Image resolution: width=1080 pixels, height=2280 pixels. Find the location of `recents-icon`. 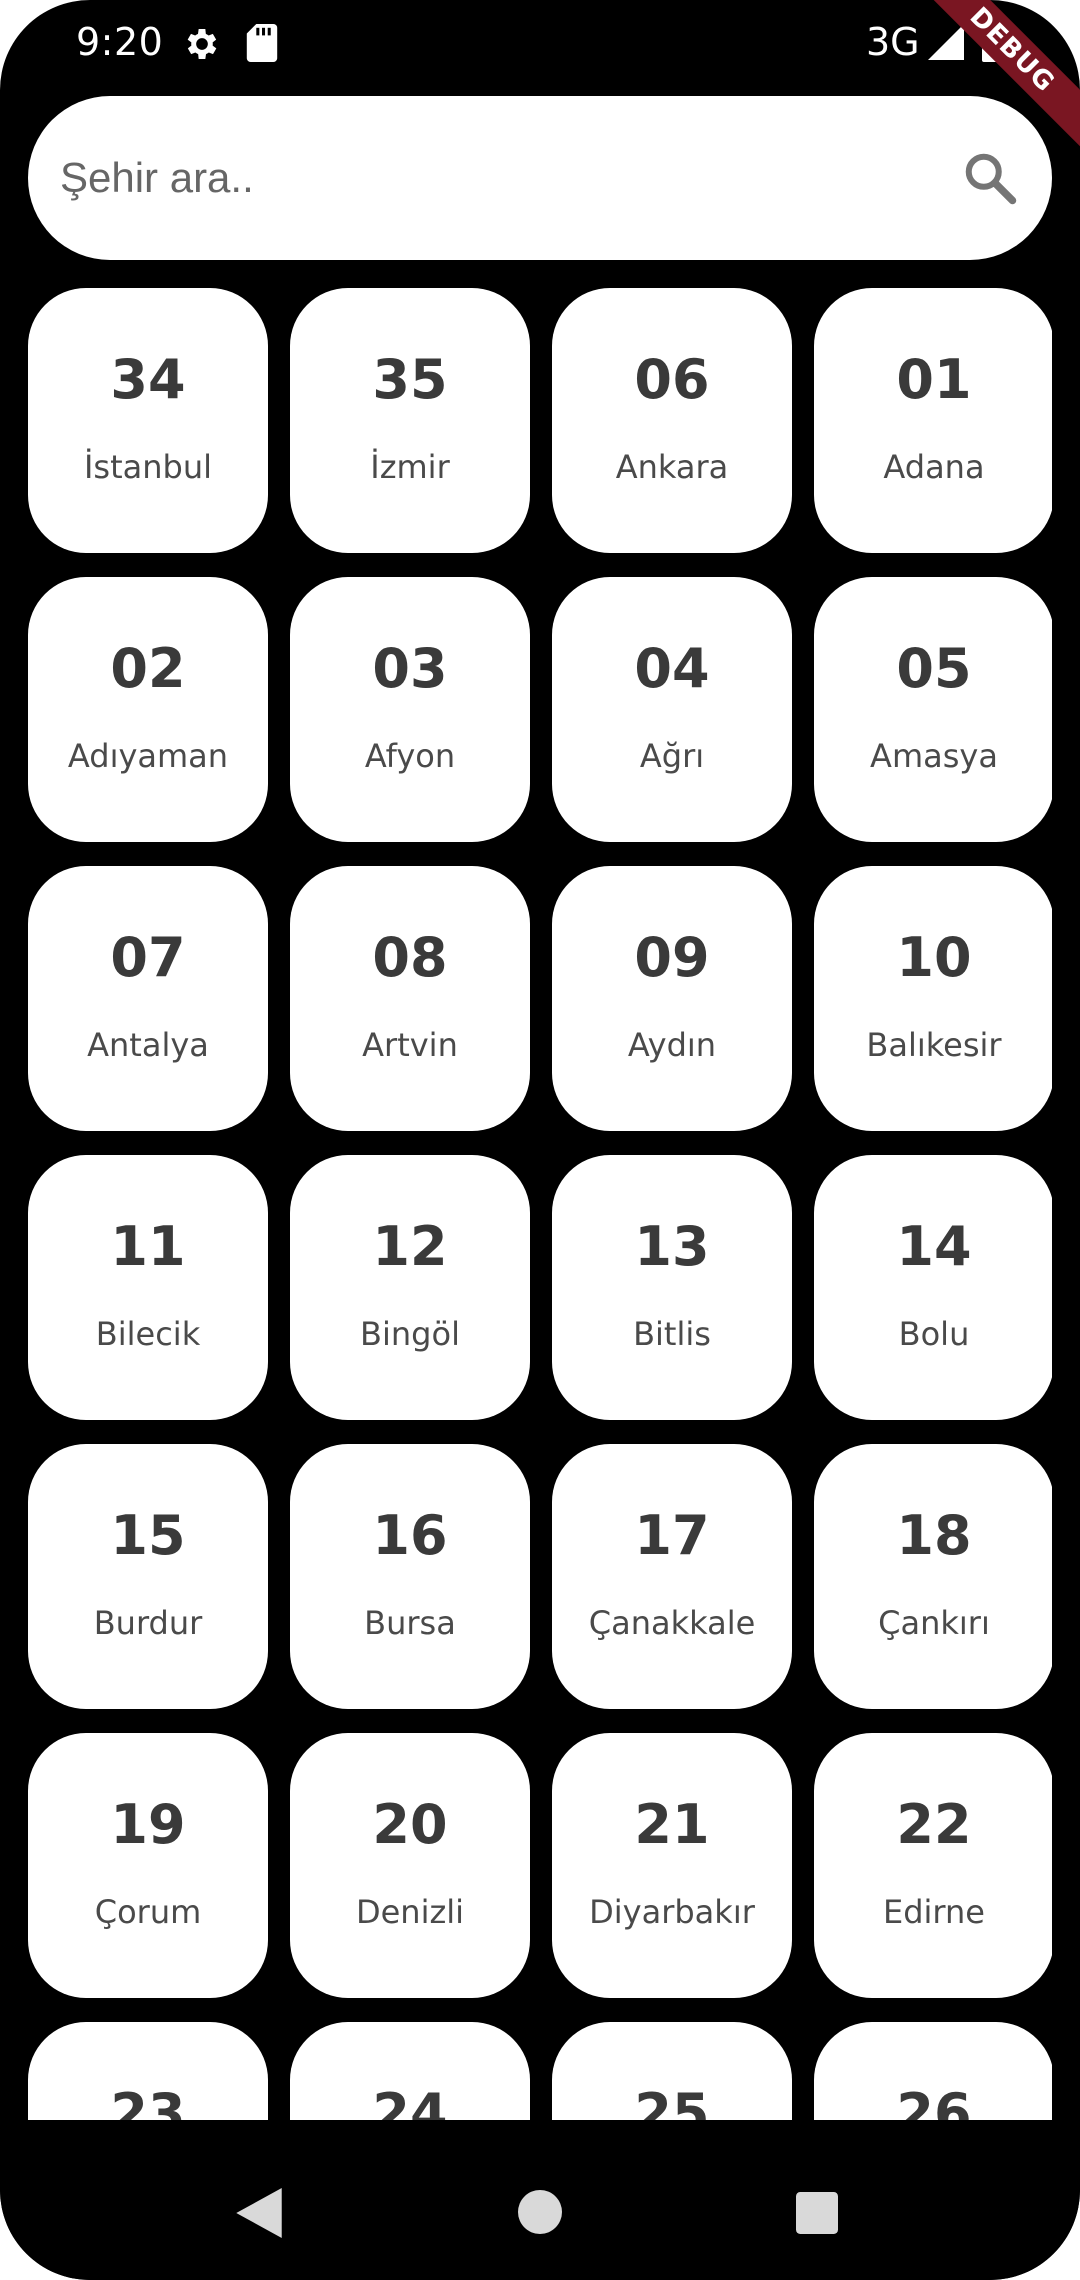

recents-icon is located at coordinates (817, 2213).